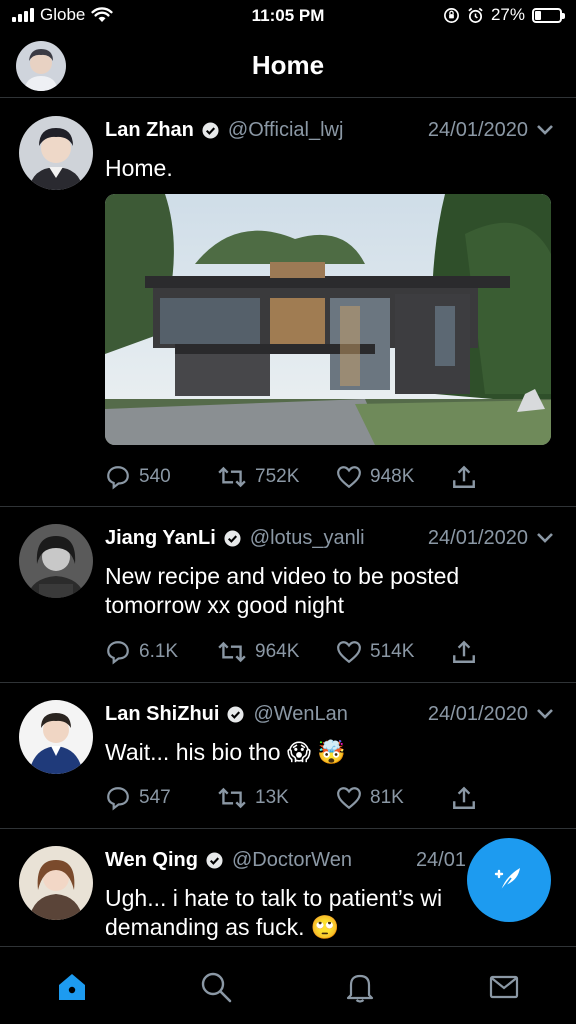 This screenshot has height=1024, width=576. What do you see at coordinates (288, 17) in the screenshot?
I see `status-bar: Globe 11:05 PM 27%` at bounding box center [288, 17].